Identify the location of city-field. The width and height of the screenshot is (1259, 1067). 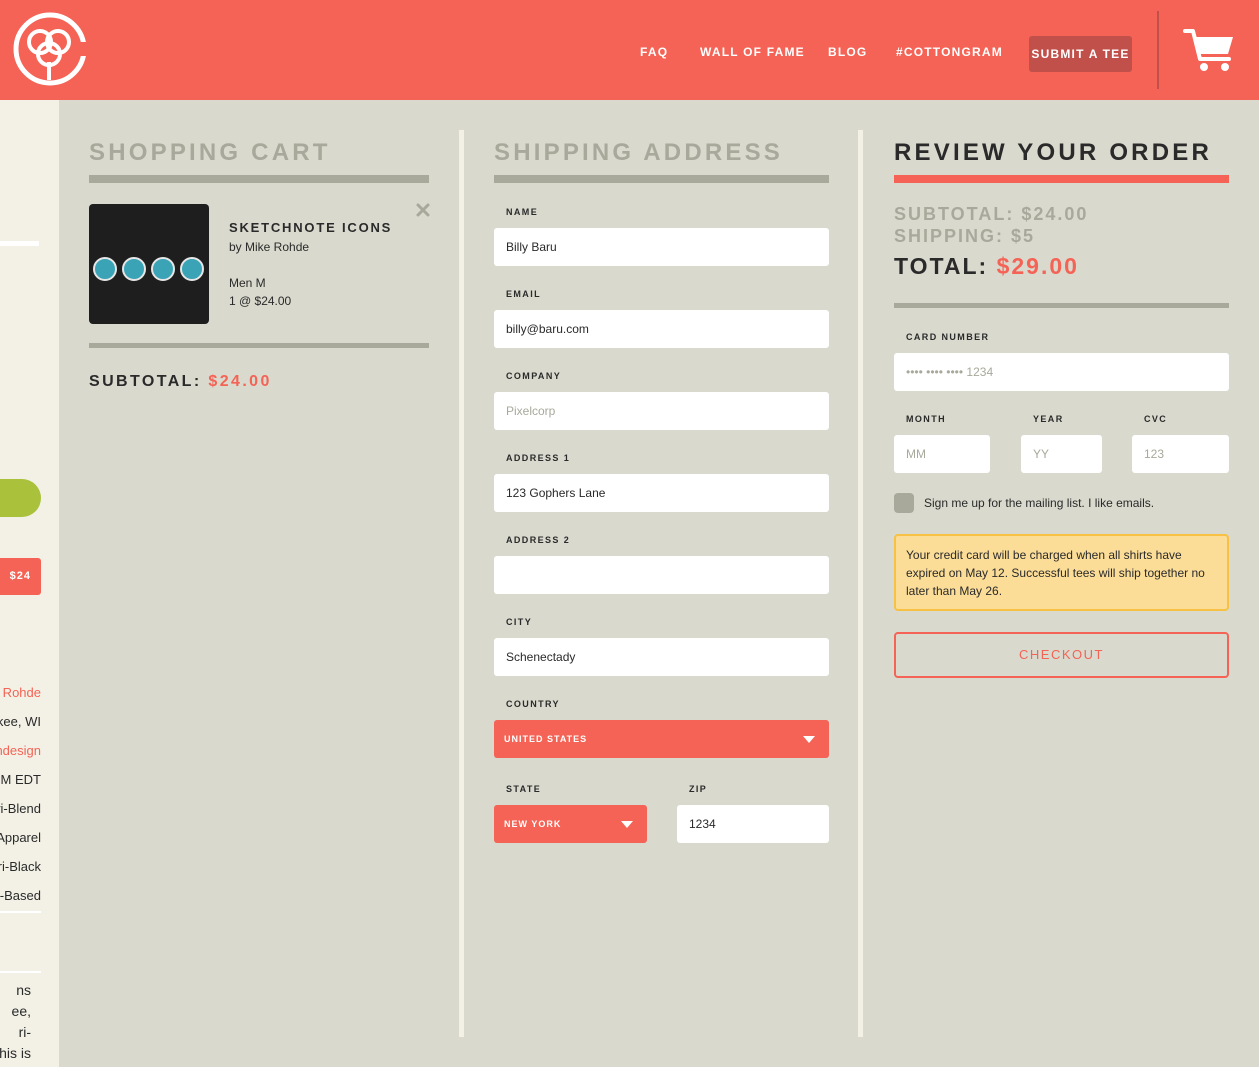
(661, 657).